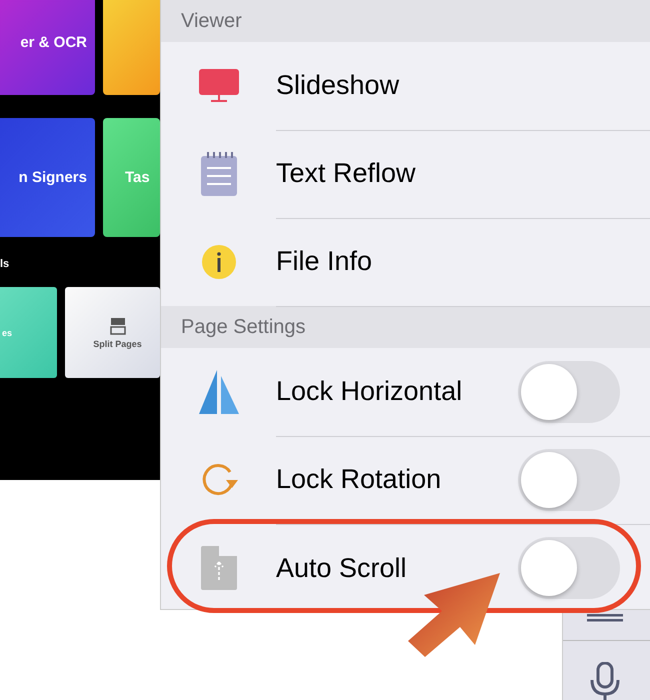 This screenshot has height=700, width=650. I want to click on tool-tile: Split Pages, so click(112, 332).